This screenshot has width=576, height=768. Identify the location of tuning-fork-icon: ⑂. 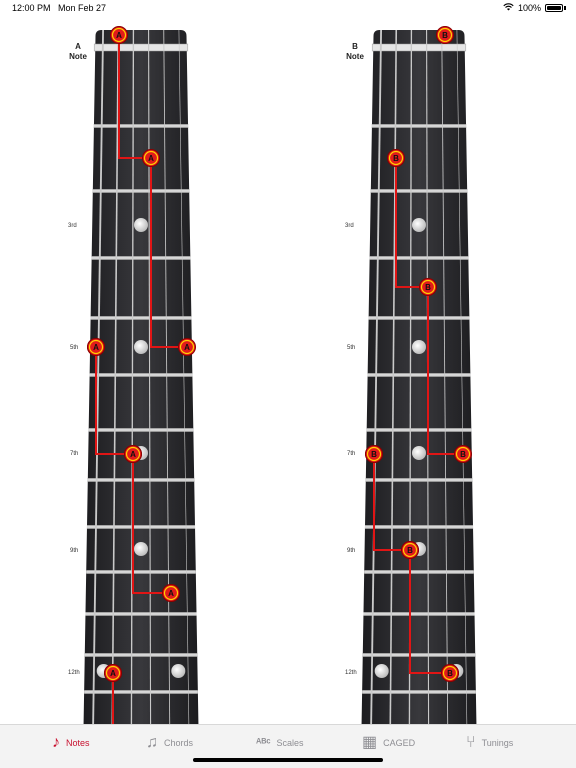
(471, 742).